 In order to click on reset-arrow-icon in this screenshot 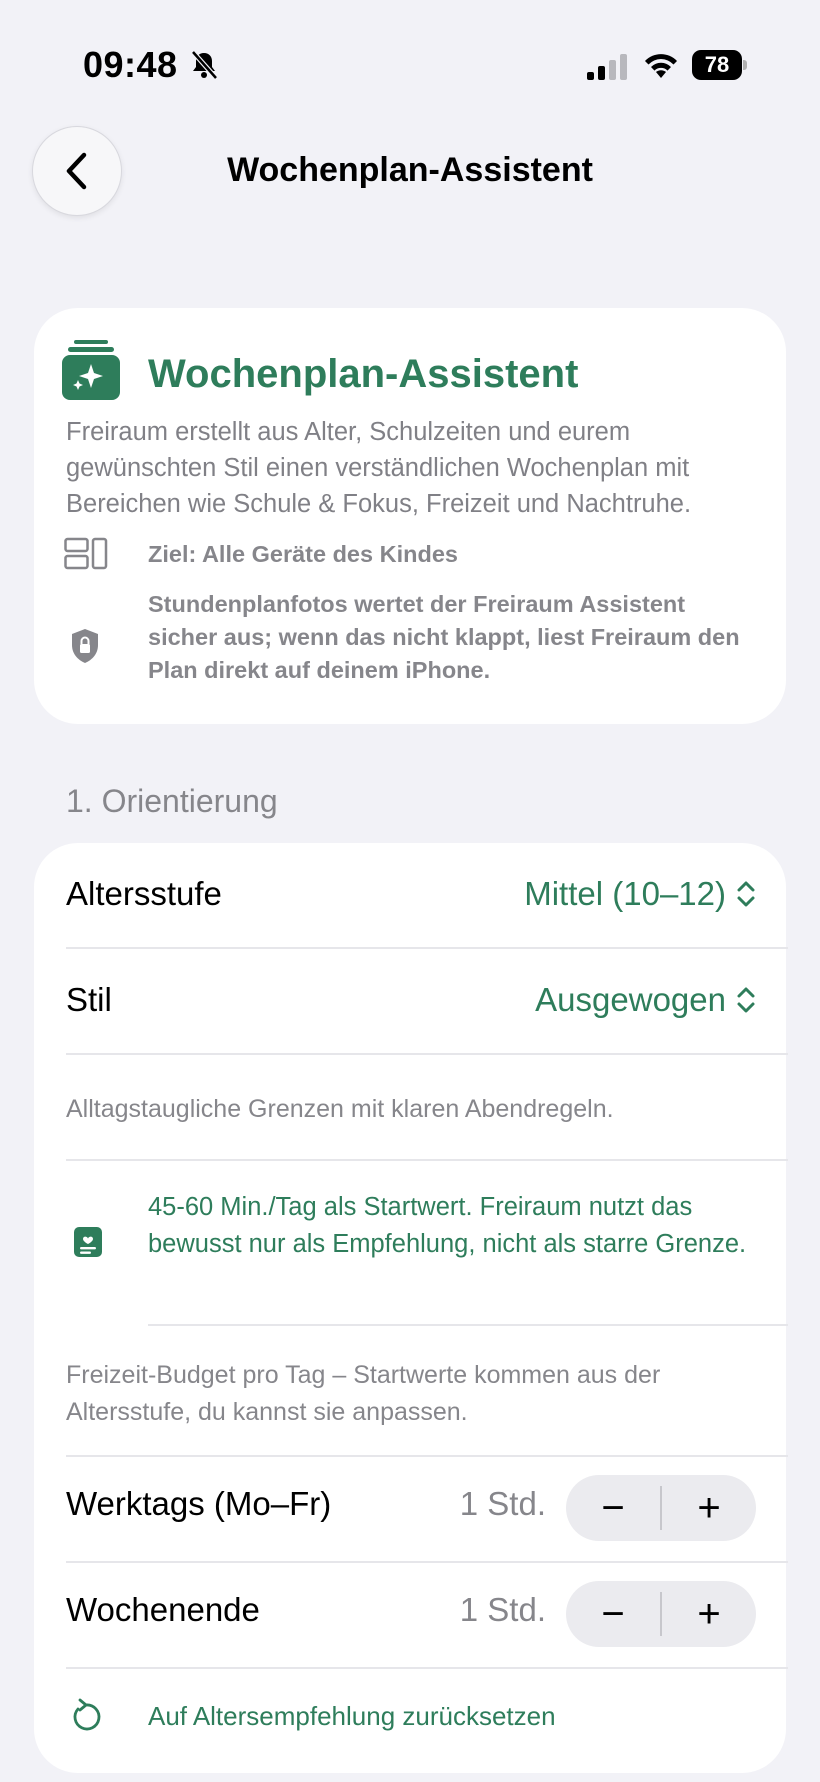, I will do `click(87, 1714)`.